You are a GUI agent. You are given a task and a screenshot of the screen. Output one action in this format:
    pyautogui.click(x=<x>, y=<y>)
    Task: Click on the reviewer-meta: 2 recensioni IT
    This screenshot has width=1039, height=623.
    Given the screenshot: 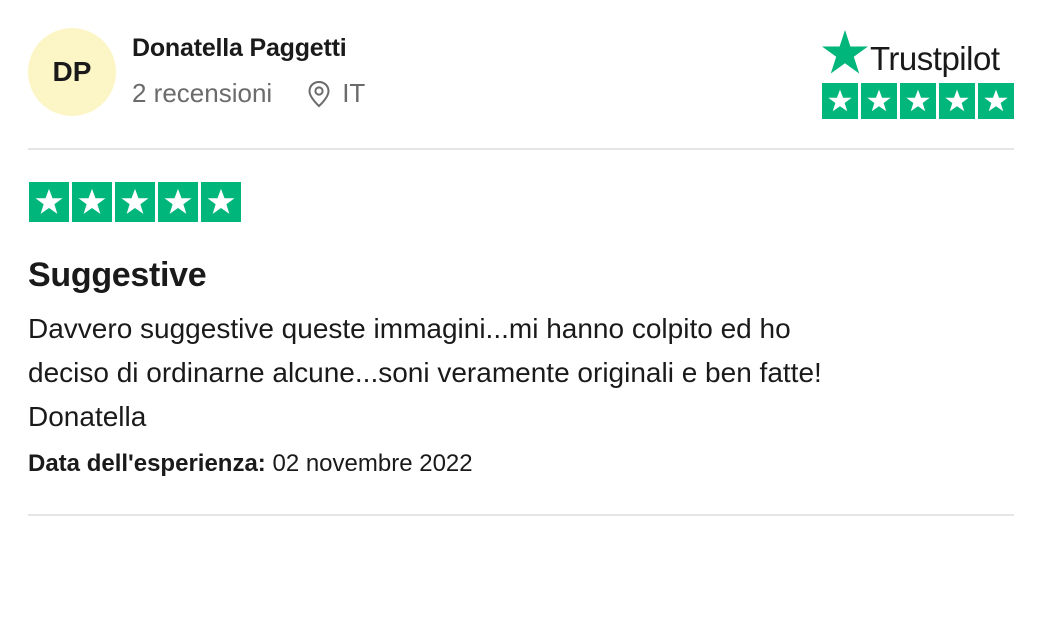 What is the action you would take?
    pyautogui.click(x=248, y=93)
    